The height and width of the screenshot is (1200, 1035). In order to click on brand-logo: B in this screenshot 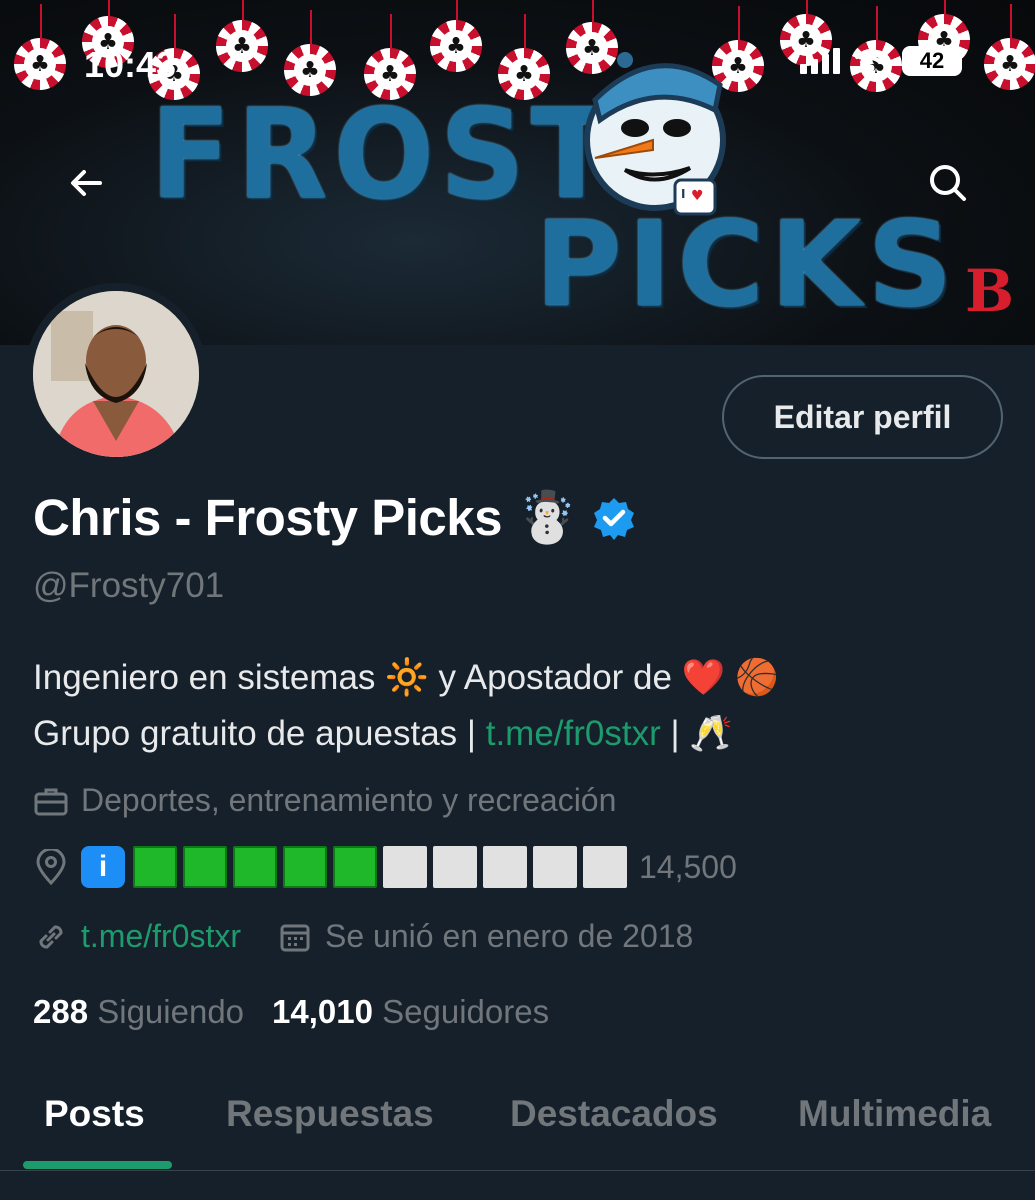, I will do `click(990, 291)`.